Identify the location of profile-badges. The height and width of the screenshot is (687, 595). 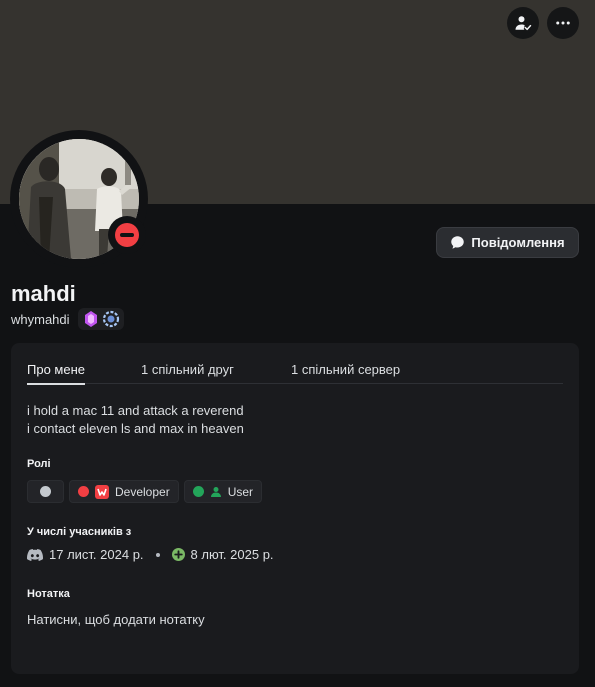
(100, 319).